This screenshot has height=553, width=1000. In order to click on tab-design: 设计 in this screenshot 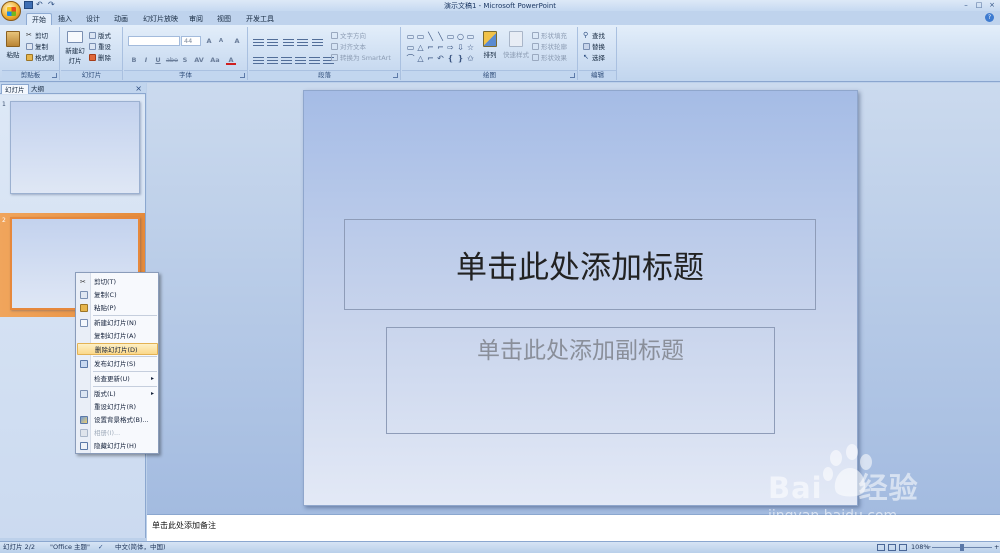, I will do `click(93, 19)`.